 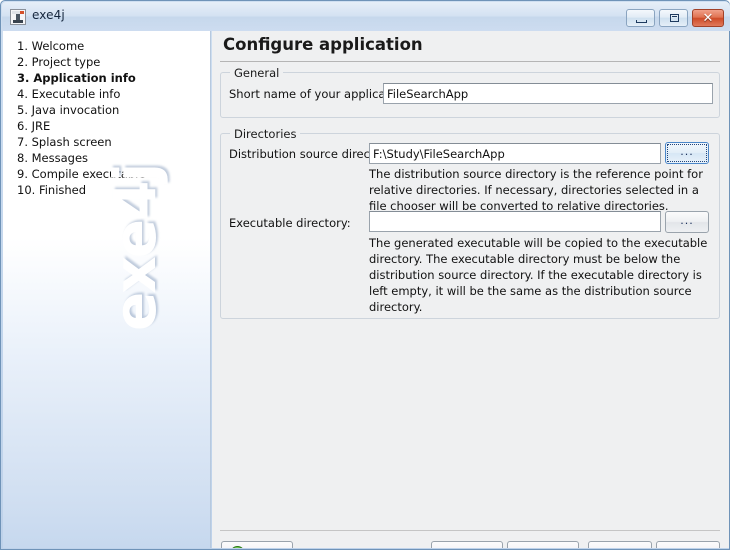 I want to click on sidebar-item-jre: 6. JRE, so click(x=33, y=126).